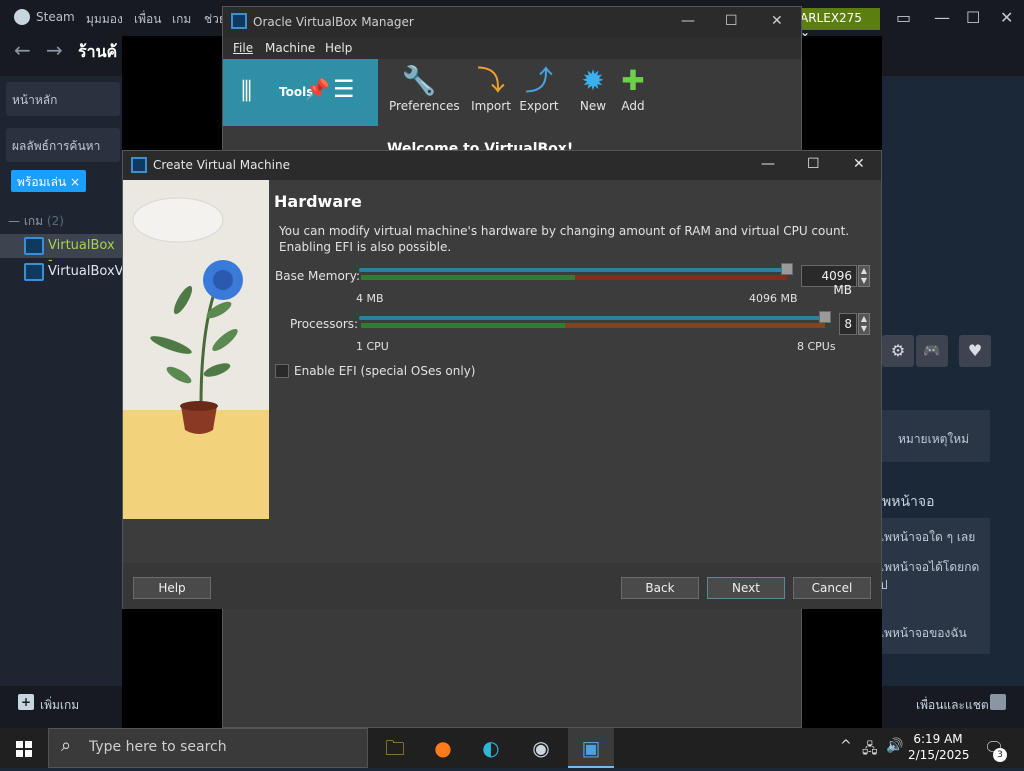  Describe the element at coordinates (66, 745) in the screenshot. I see `search-icon: ⌕` at that location.